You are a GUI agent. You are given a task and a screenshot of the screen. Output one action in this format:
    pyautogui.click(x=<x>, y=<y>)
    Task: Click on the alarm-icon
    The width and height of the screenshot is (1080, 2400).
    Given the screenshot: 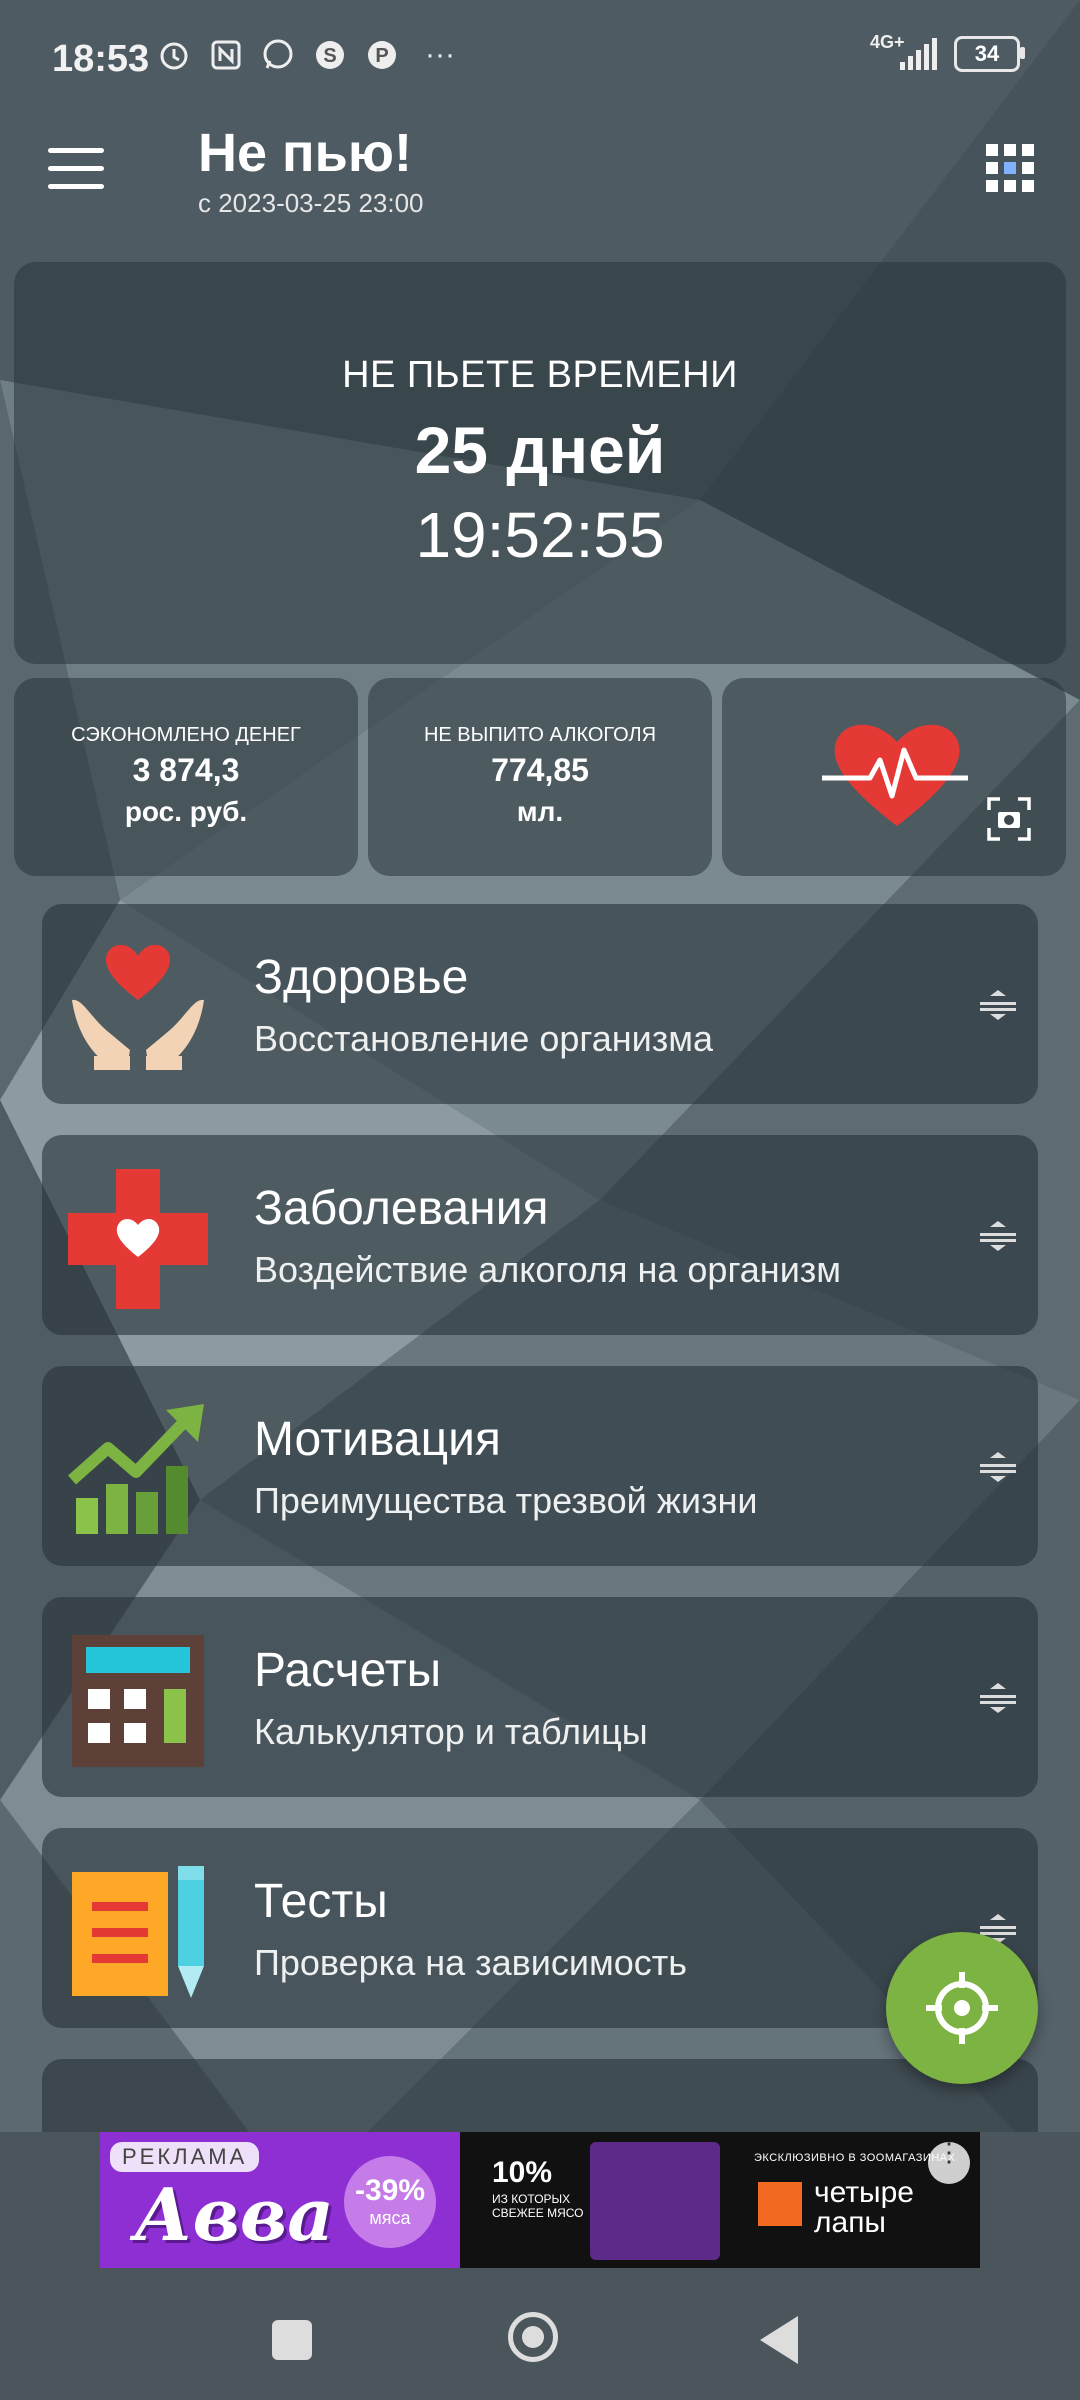 What is the action you would take?
    pyautogui.click(x=174, y=55)
    